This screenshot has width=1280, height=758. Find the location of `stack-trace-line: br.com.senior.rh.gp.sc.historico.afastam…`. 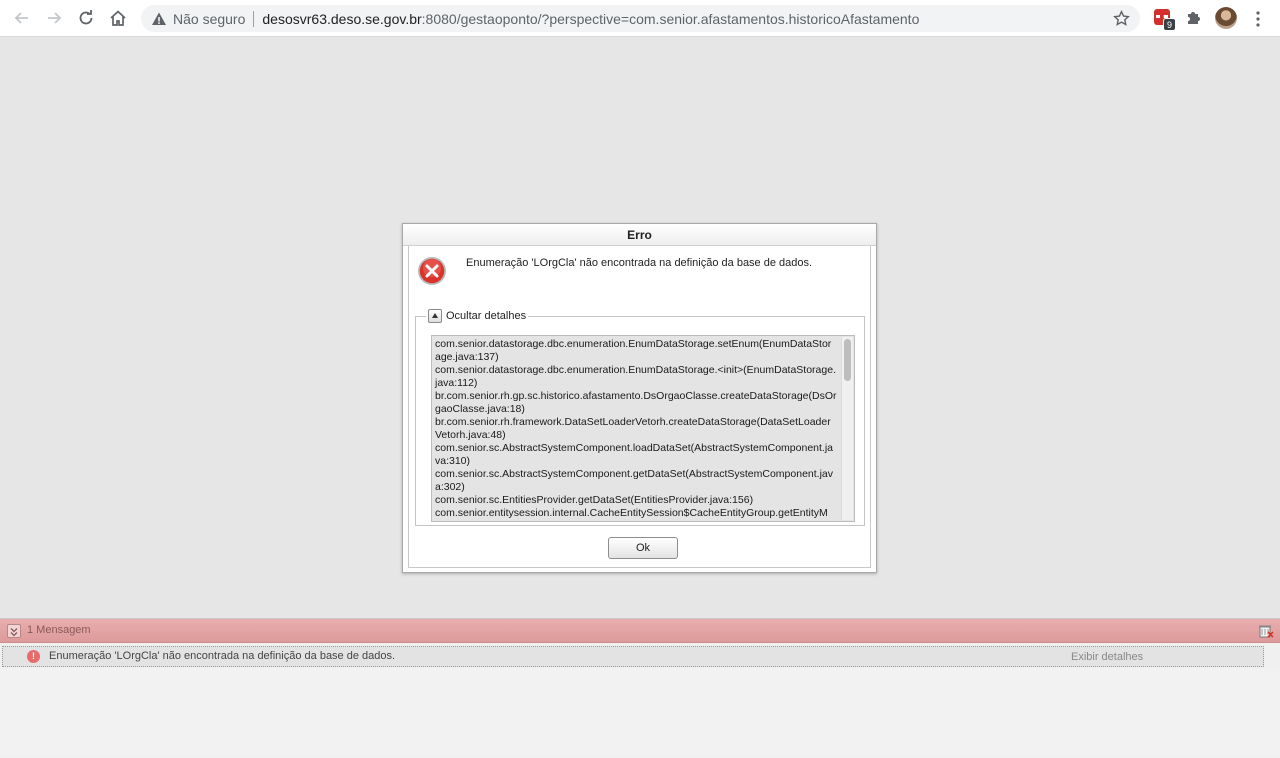

stack-trace-line: br.com.senior.rh.gp.sc.historico.afastam… is located at coordinates (636, 402).